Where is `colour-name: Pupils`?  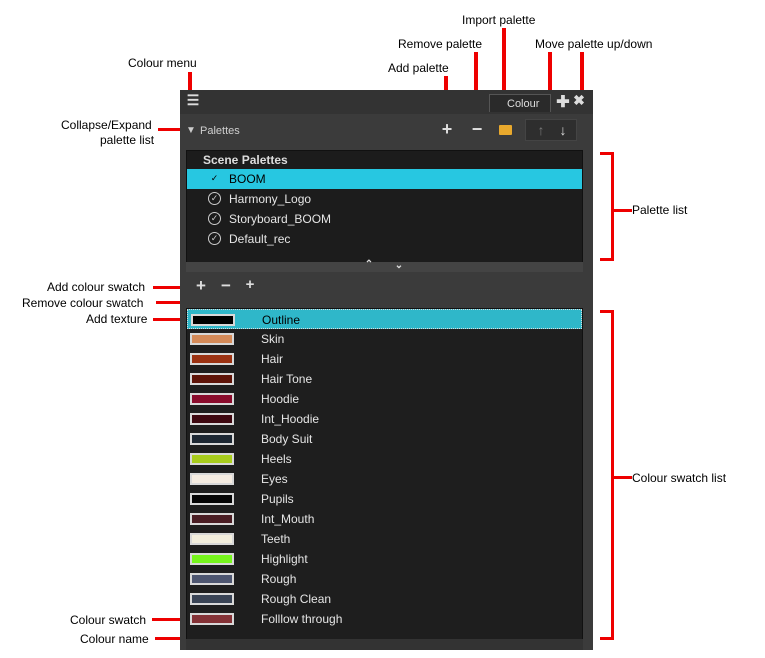 colour-name: Pupils is located at coordinates (277, 499).